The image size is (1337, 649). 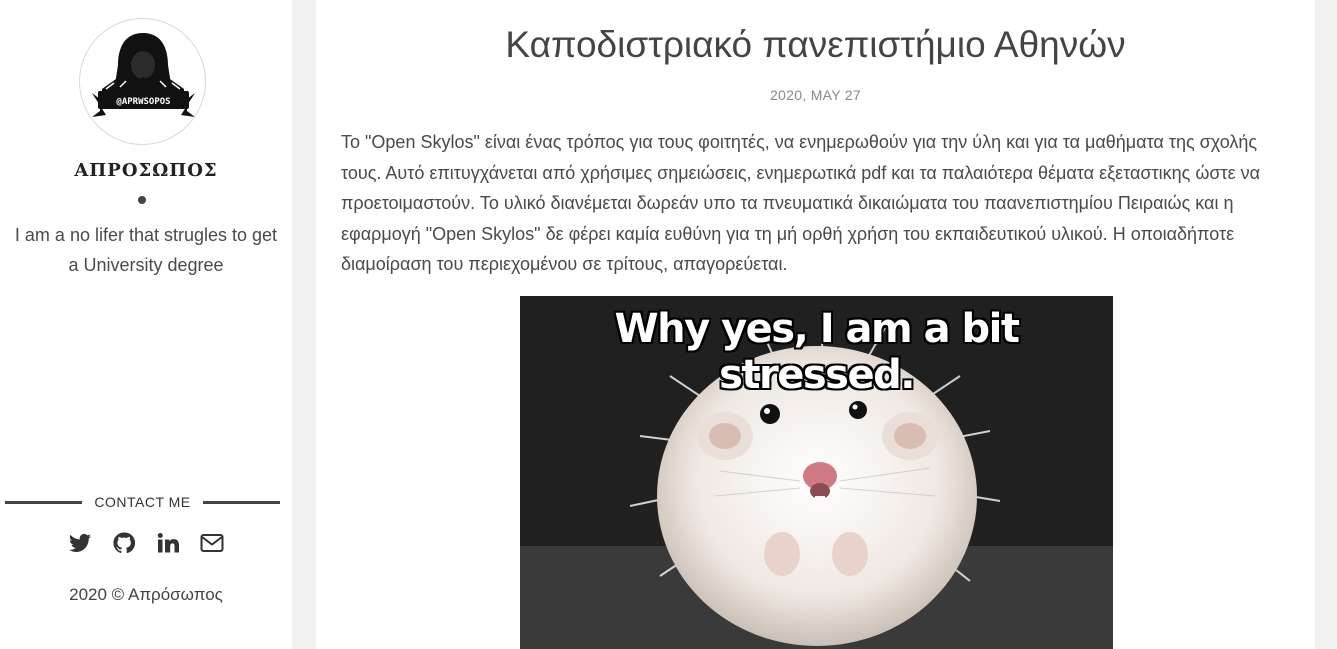 I want to click on copyright: 2020 © Απρόσωπος, so click(x=146, y=594).